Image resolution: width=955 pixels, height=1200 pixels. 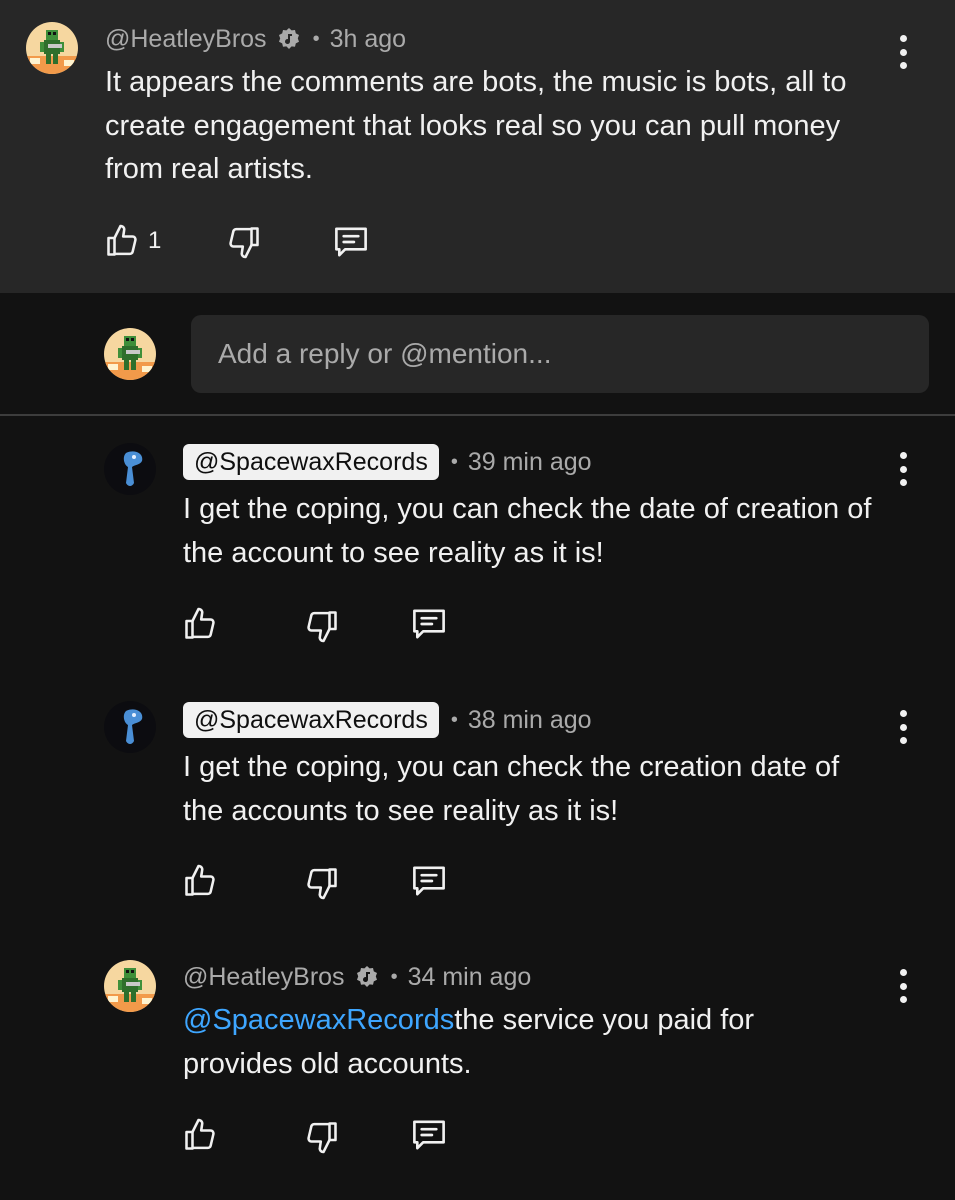 I want to click on mention-link: @SpacewaxRecords, so click(x=318, y=1020).